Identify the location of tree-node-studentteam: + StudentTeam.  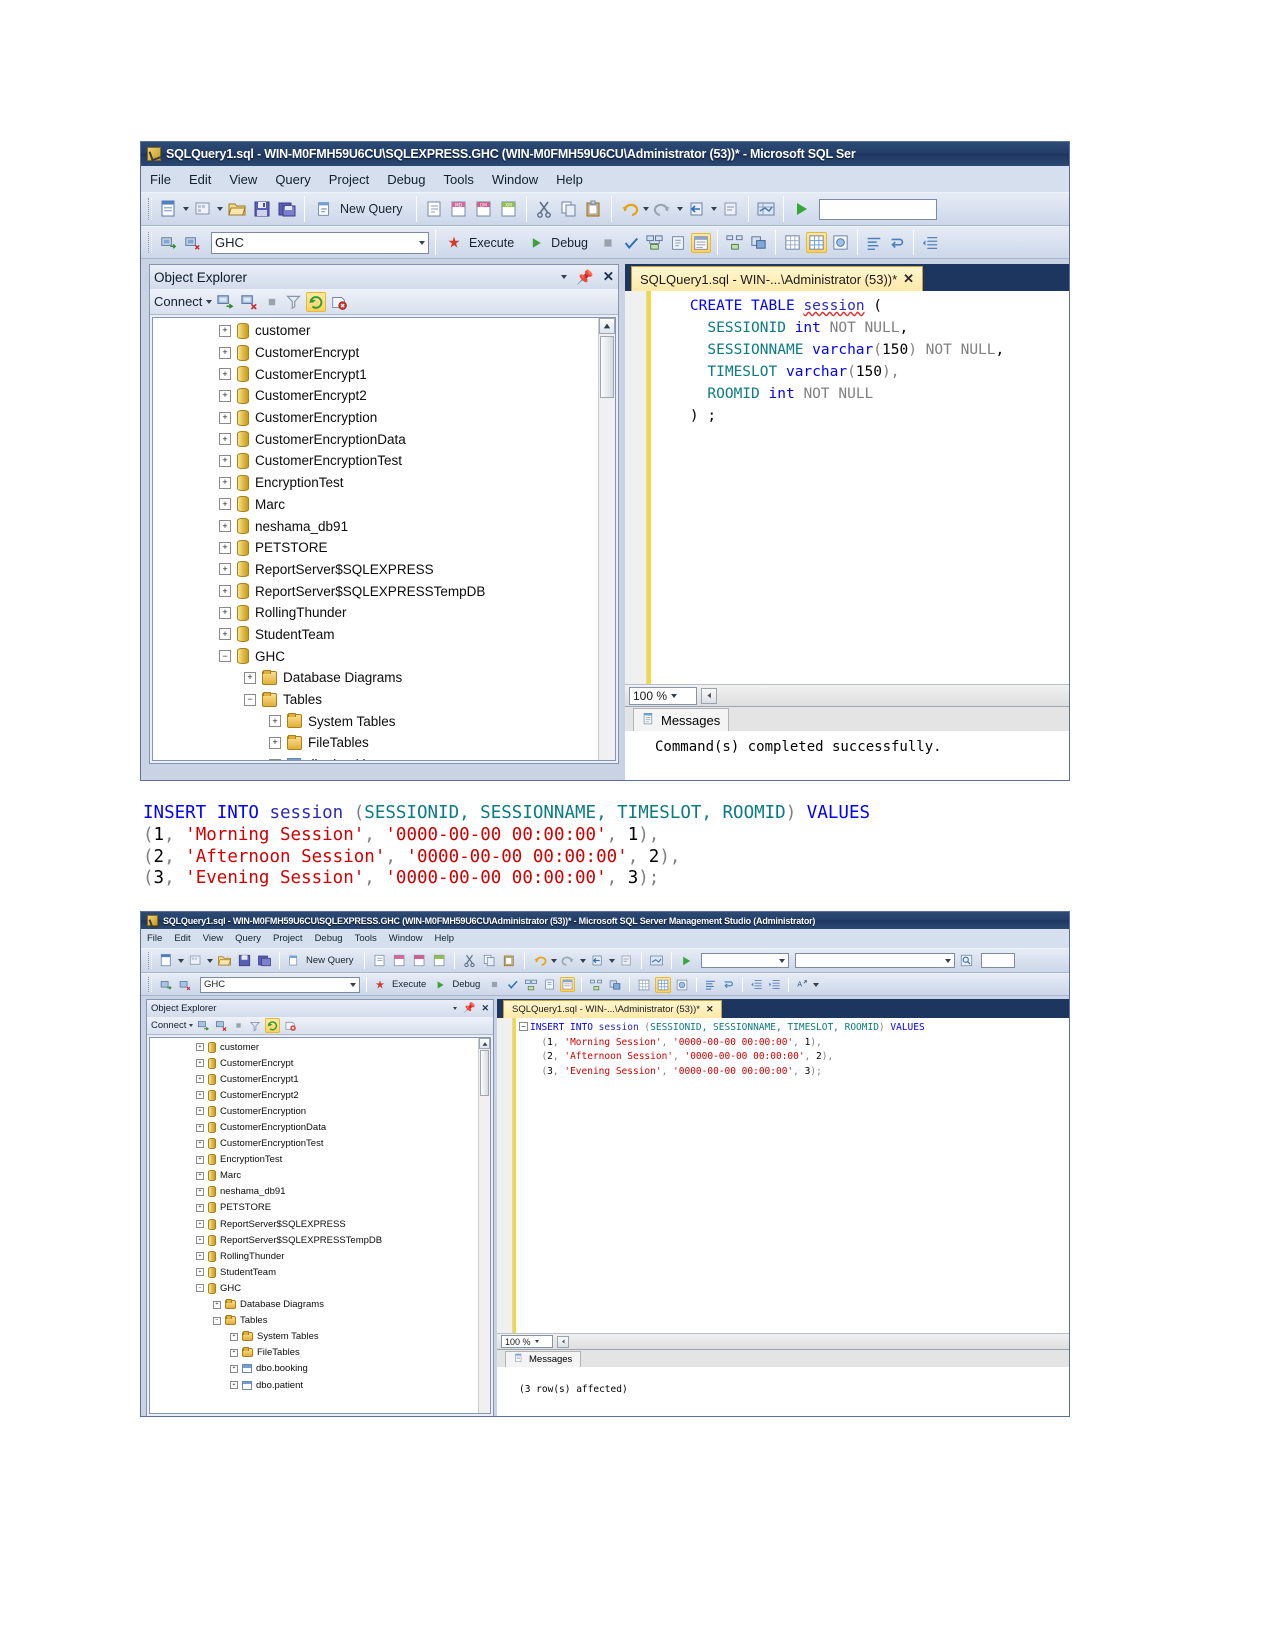
(320, 1272).